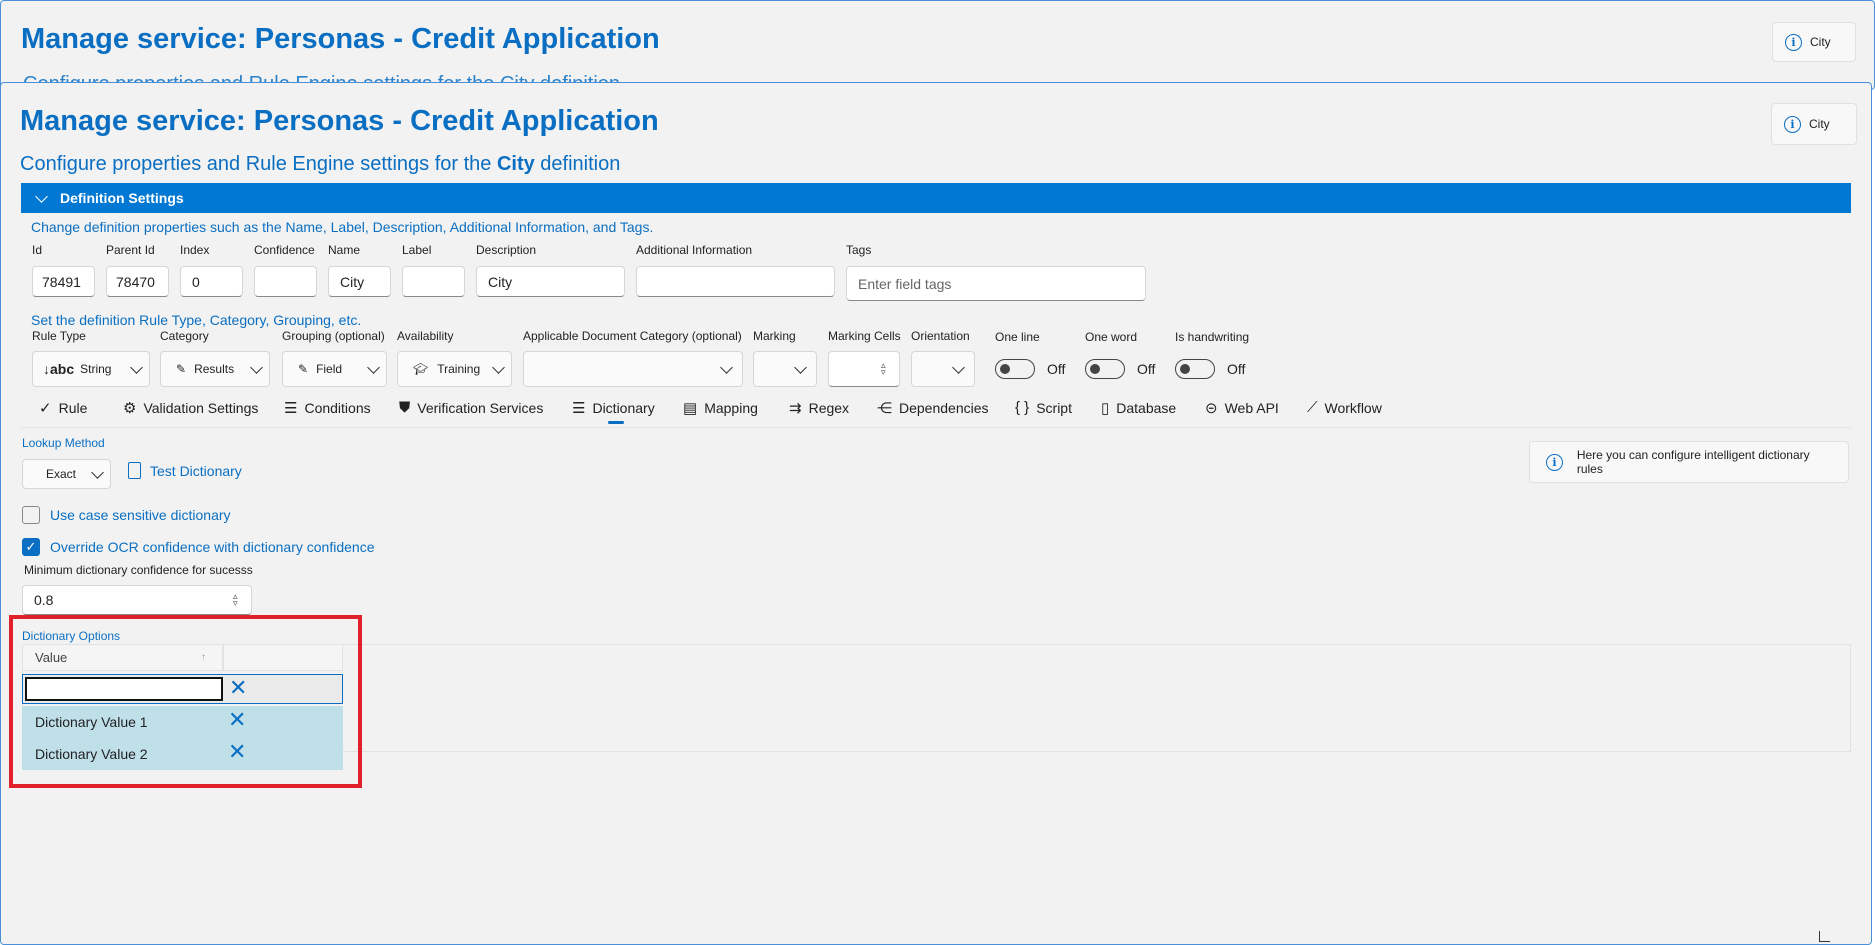 This screenshot has width=1875, height=945. I want to click on tab-conditions: ☰ Conditions, so click(327, 408).